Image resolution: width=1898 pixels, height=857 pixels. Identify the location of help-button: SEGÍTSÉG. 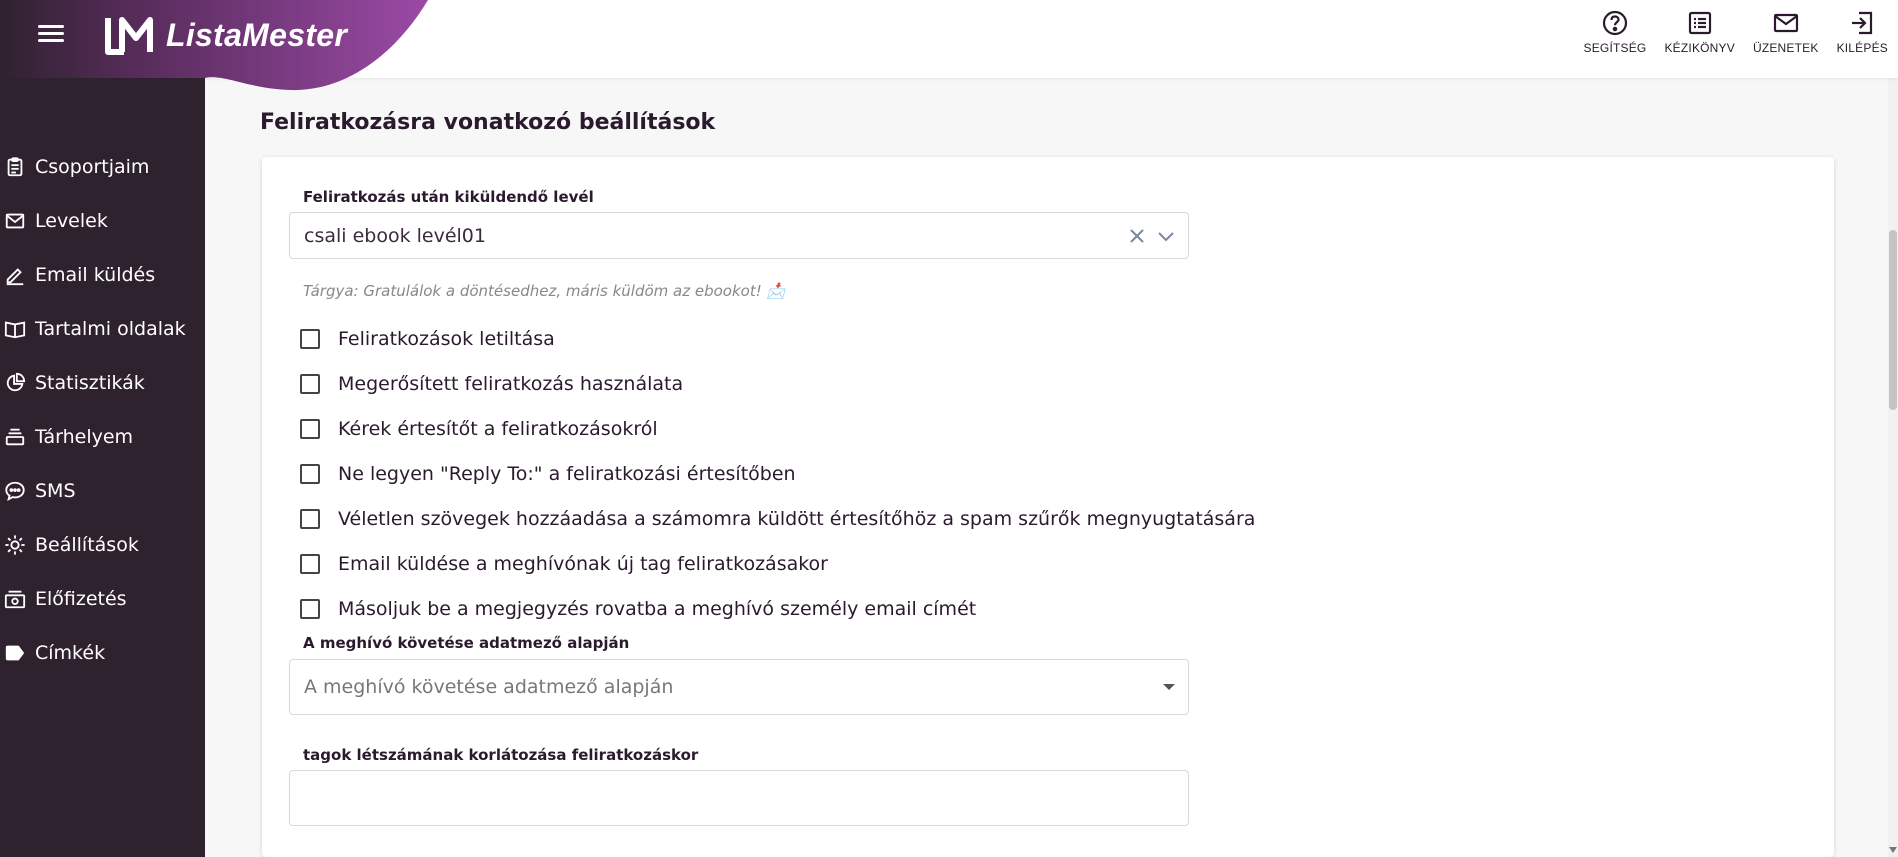
(1615, 32).